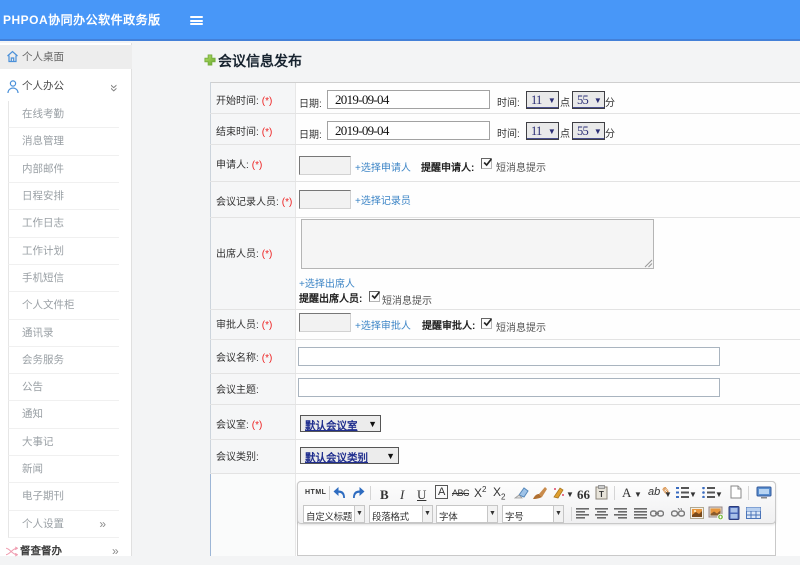  What do you see at coordinates (601, 494) in the screenshot?
I see `svg-text: T` at bounding box center [601, 494].